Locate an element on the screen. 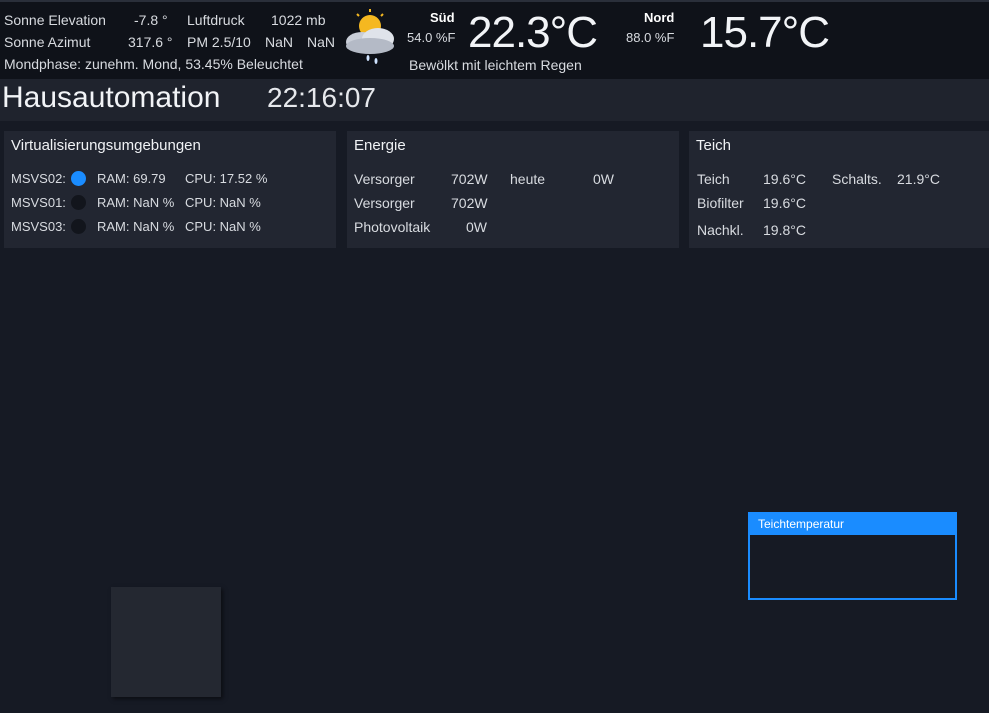 This screenshot has width=989, height=713. vm-ram: RAM: 69.79 is located at coordinates (131, 178).